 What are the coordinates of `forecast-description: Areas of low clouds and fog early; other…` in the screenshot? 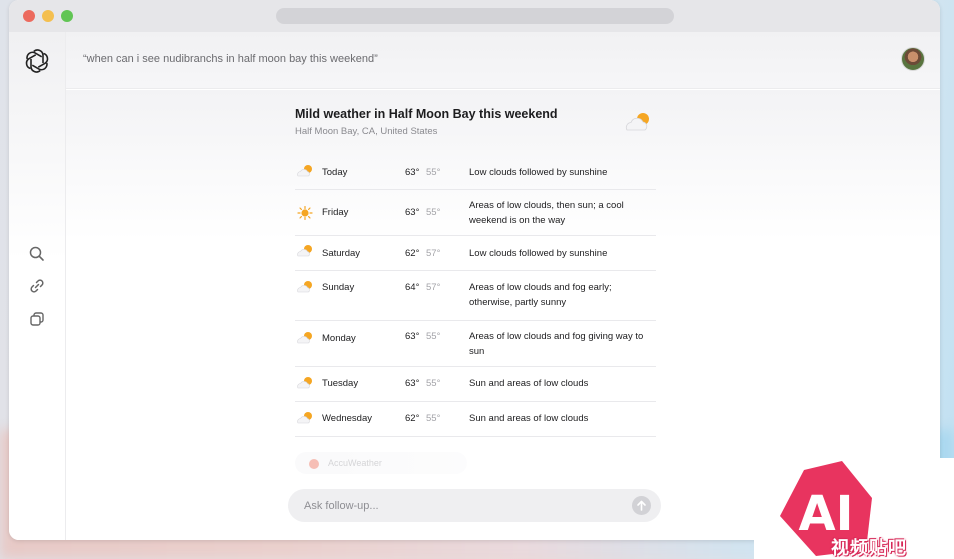 It's located at (540, 295).